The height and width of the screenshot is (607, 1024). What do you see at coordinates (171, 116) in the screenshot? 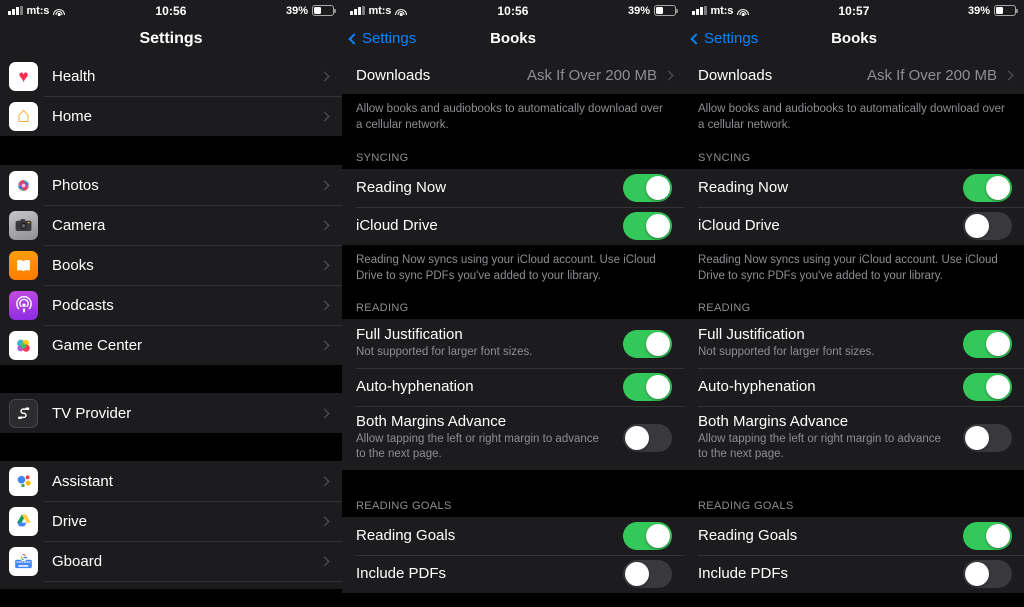
I see `sidebar-item-home: Home` at bounding box center [171, 116].